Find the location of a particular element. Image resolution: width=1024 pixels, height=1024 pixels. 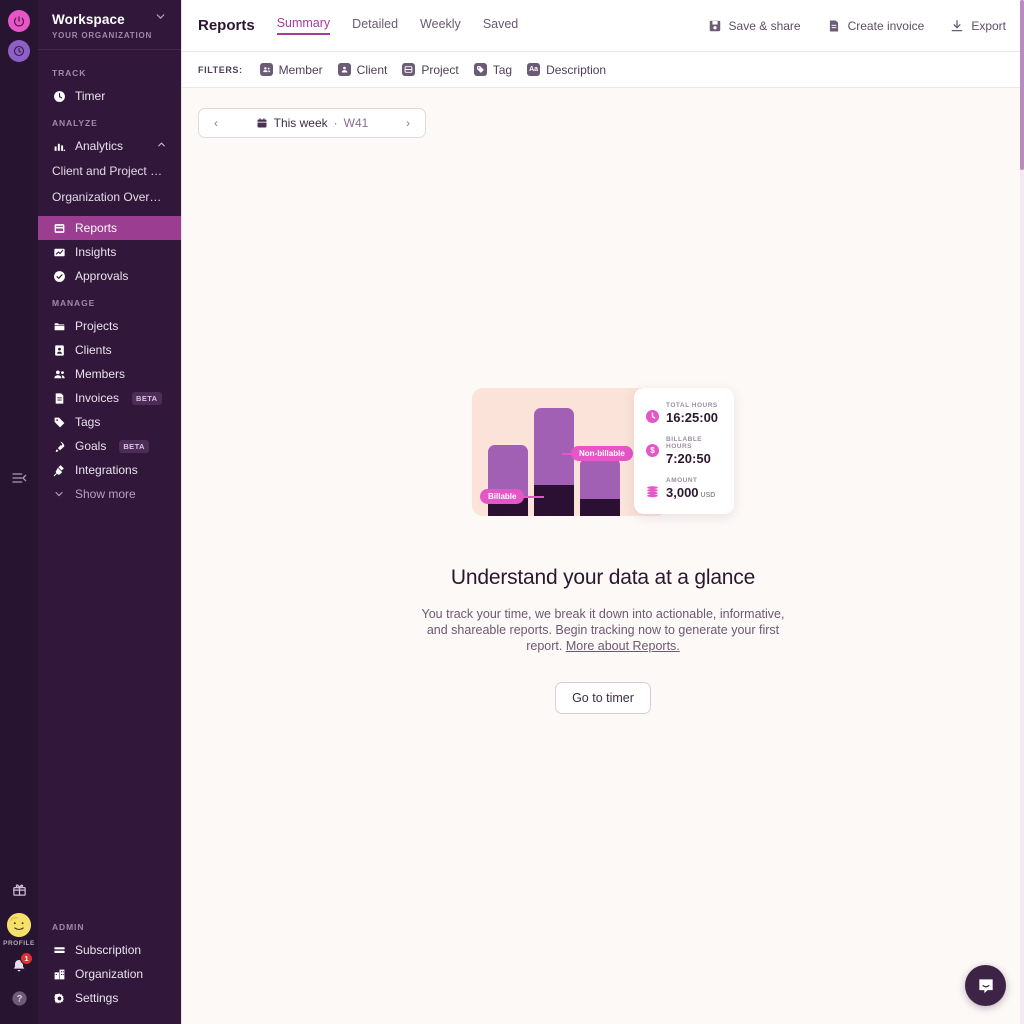

filter-label: Description is located at coordinates (576, 69).